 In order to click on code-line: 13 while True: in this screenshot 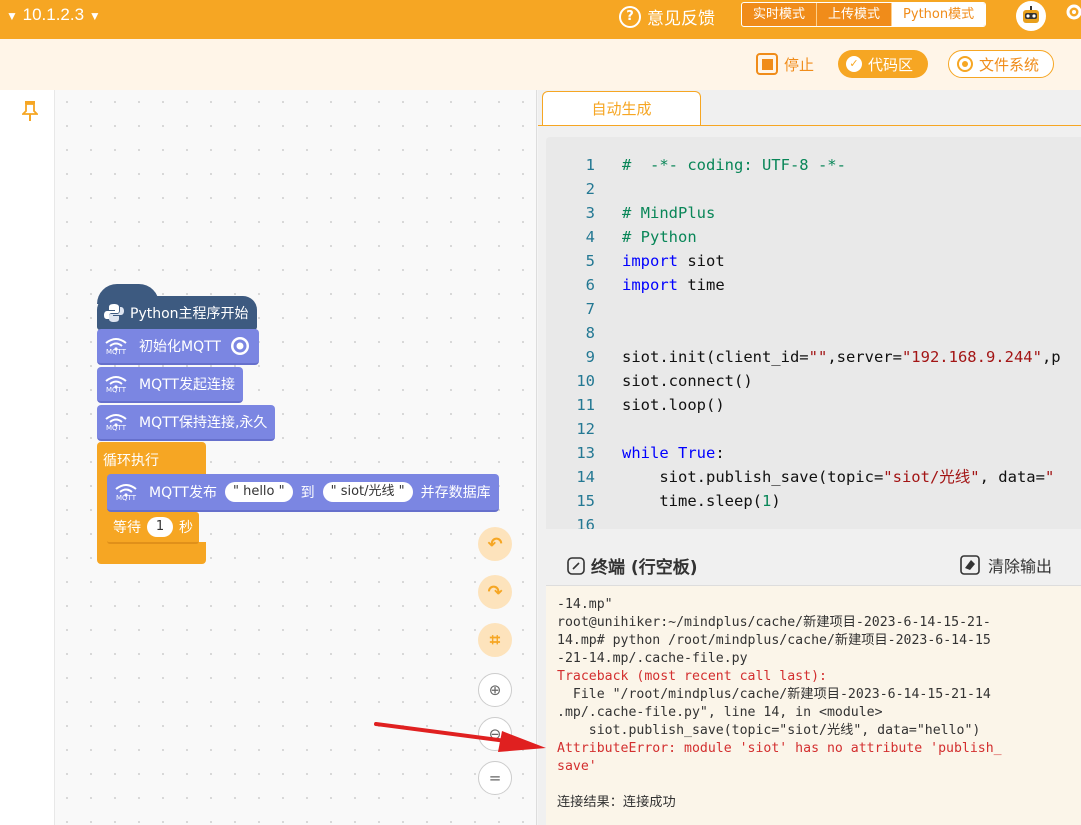, I will do `click(813, 453)`.